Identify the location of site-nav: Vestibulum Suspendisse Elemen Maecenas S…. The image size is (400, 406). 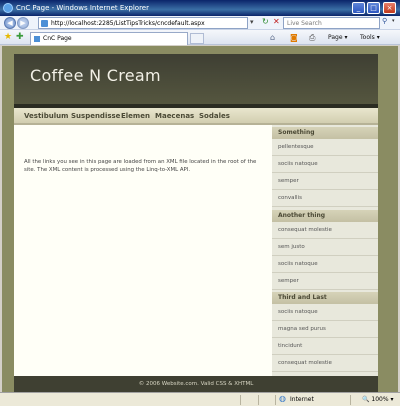
(196, 116).